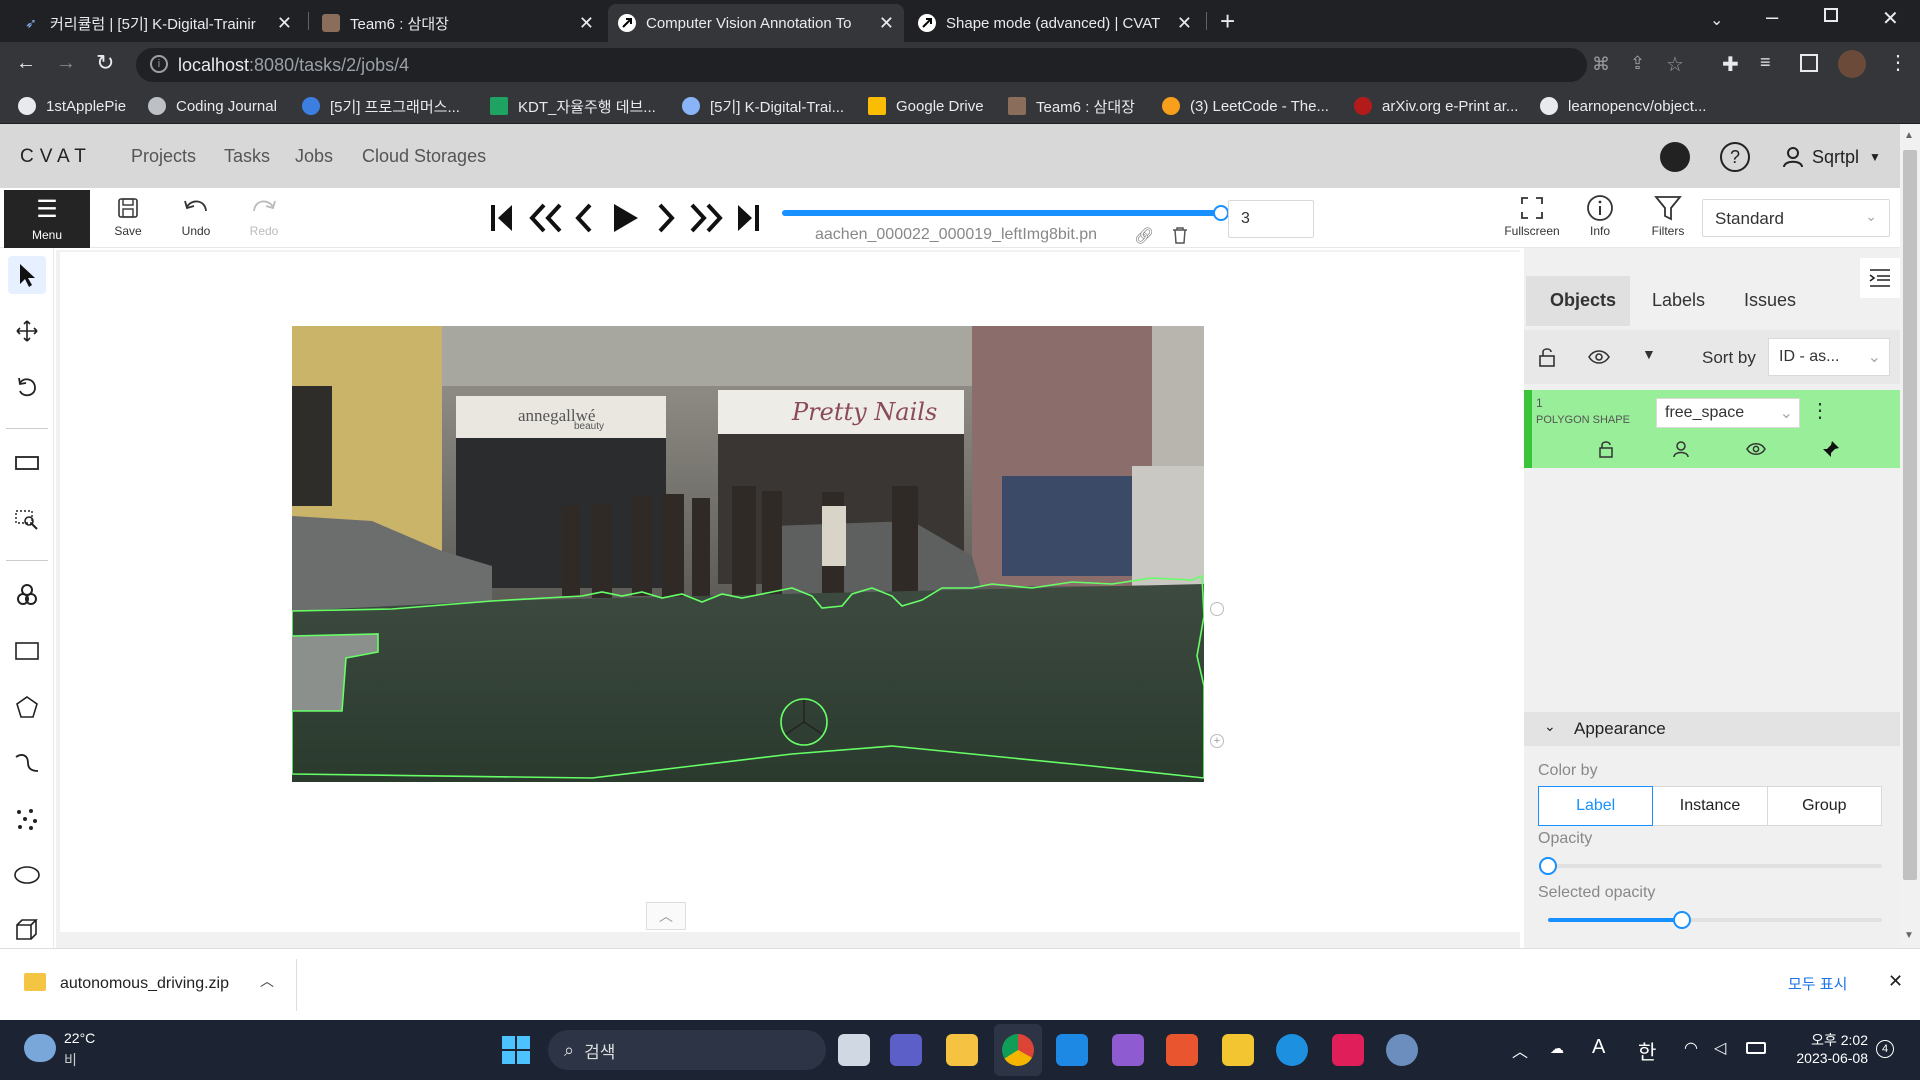  I want to click on nav-cloud-storages: Cloud Storages, so click(424, 156).